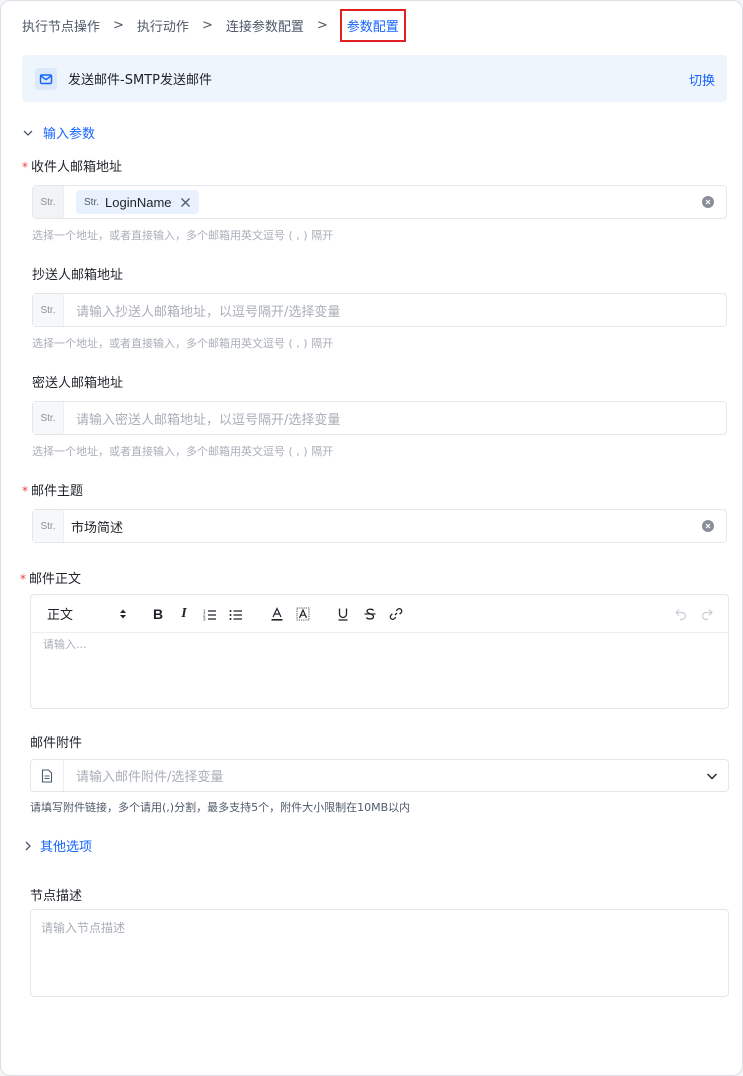 The image size is (743, 1076). I want to click on file-icon, so click(47, 775).